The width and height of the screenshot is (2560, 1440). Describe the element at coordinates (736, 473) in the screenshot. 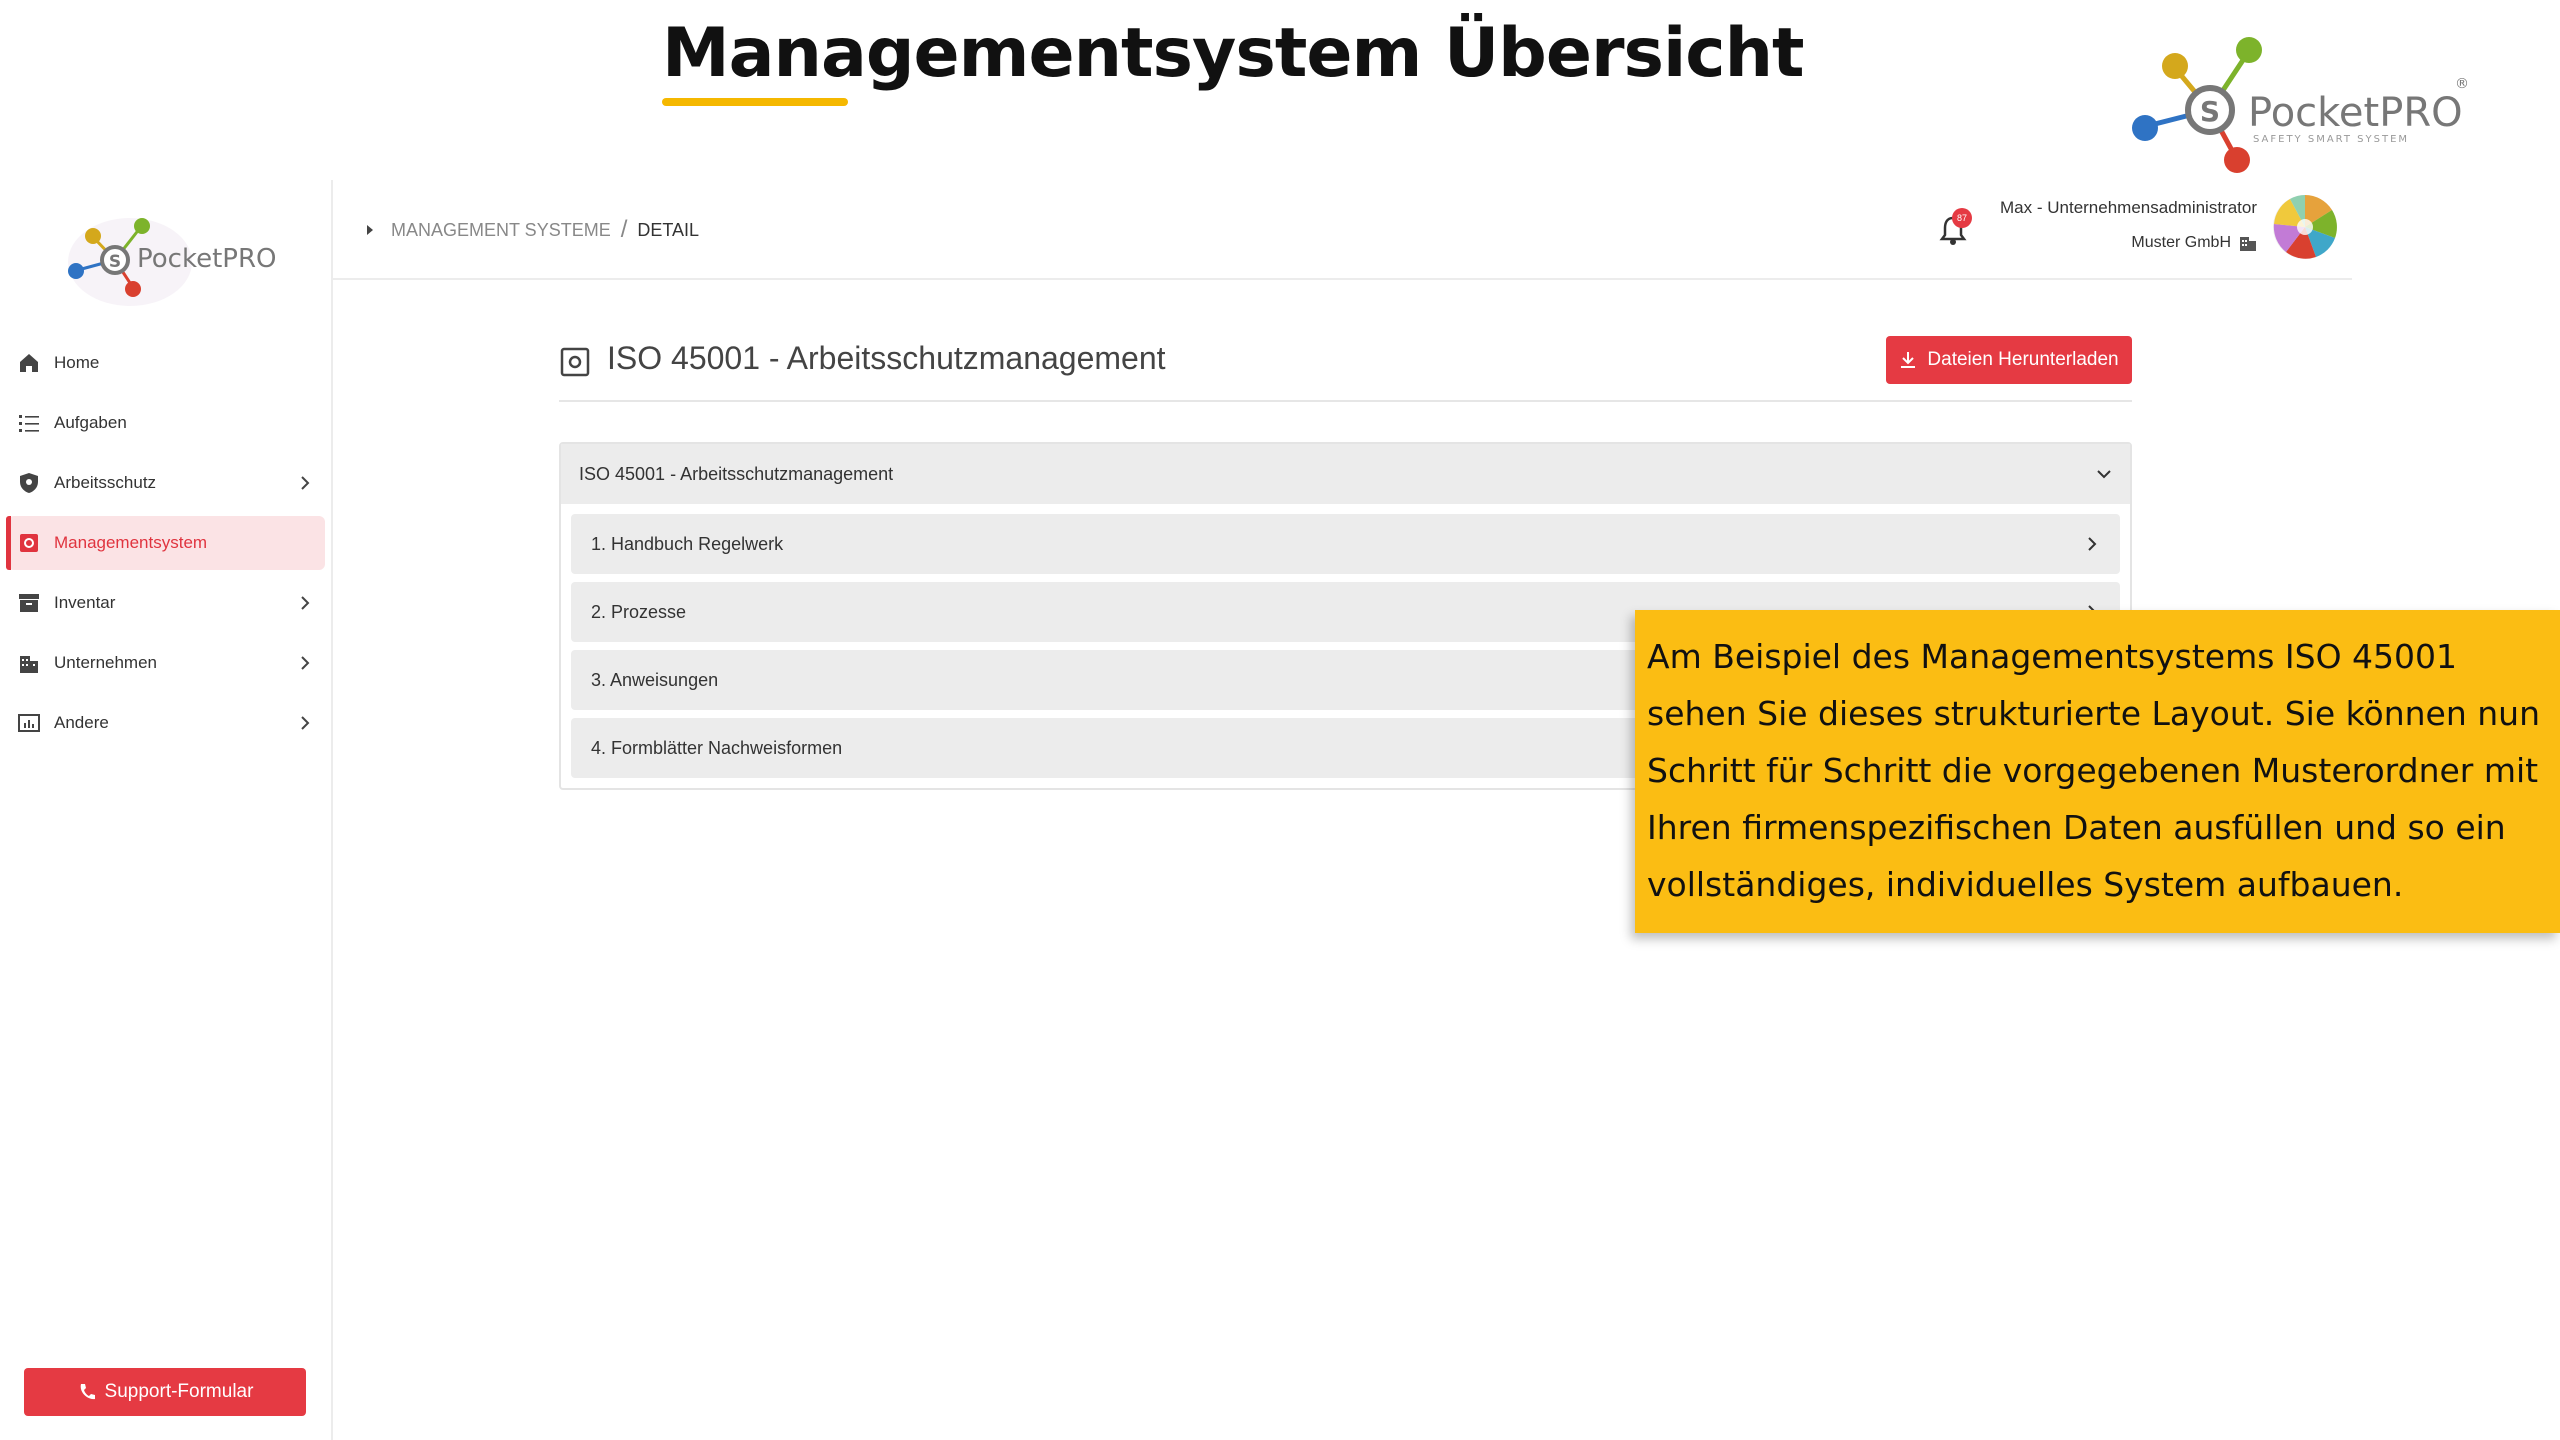

I see `accordion-title: ISO 45001 - Arbeitsschutzmanagement` at that location.